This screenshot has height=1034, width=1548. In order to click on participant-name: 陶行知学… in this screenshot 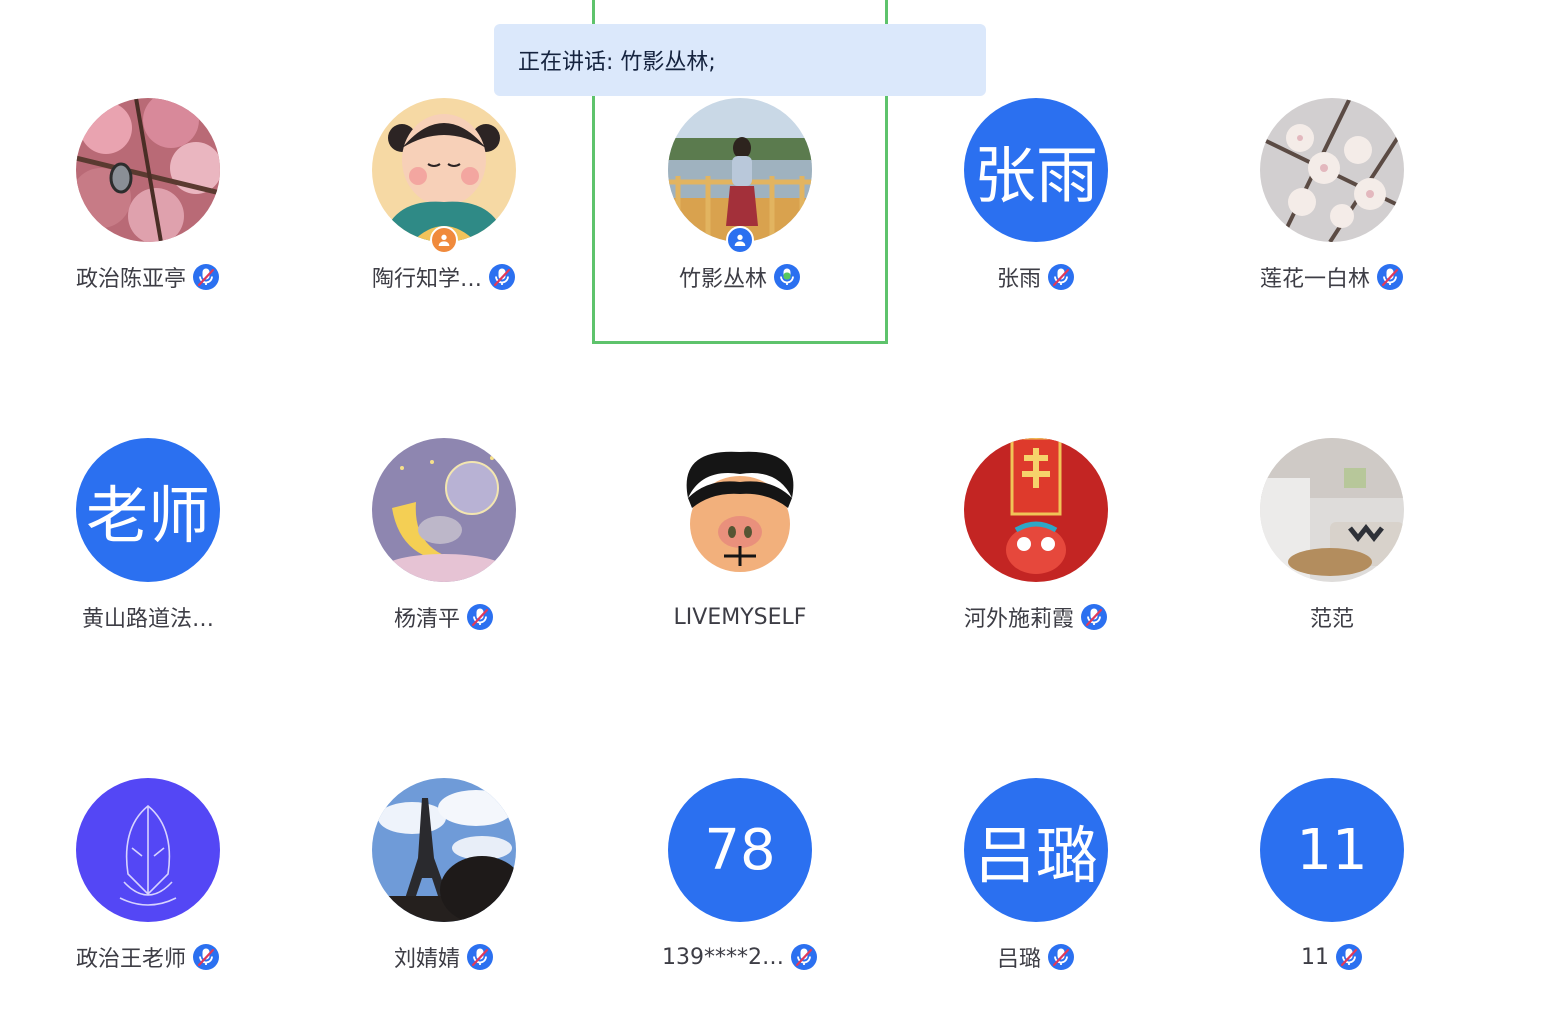, I will do `click(426, 279)`.